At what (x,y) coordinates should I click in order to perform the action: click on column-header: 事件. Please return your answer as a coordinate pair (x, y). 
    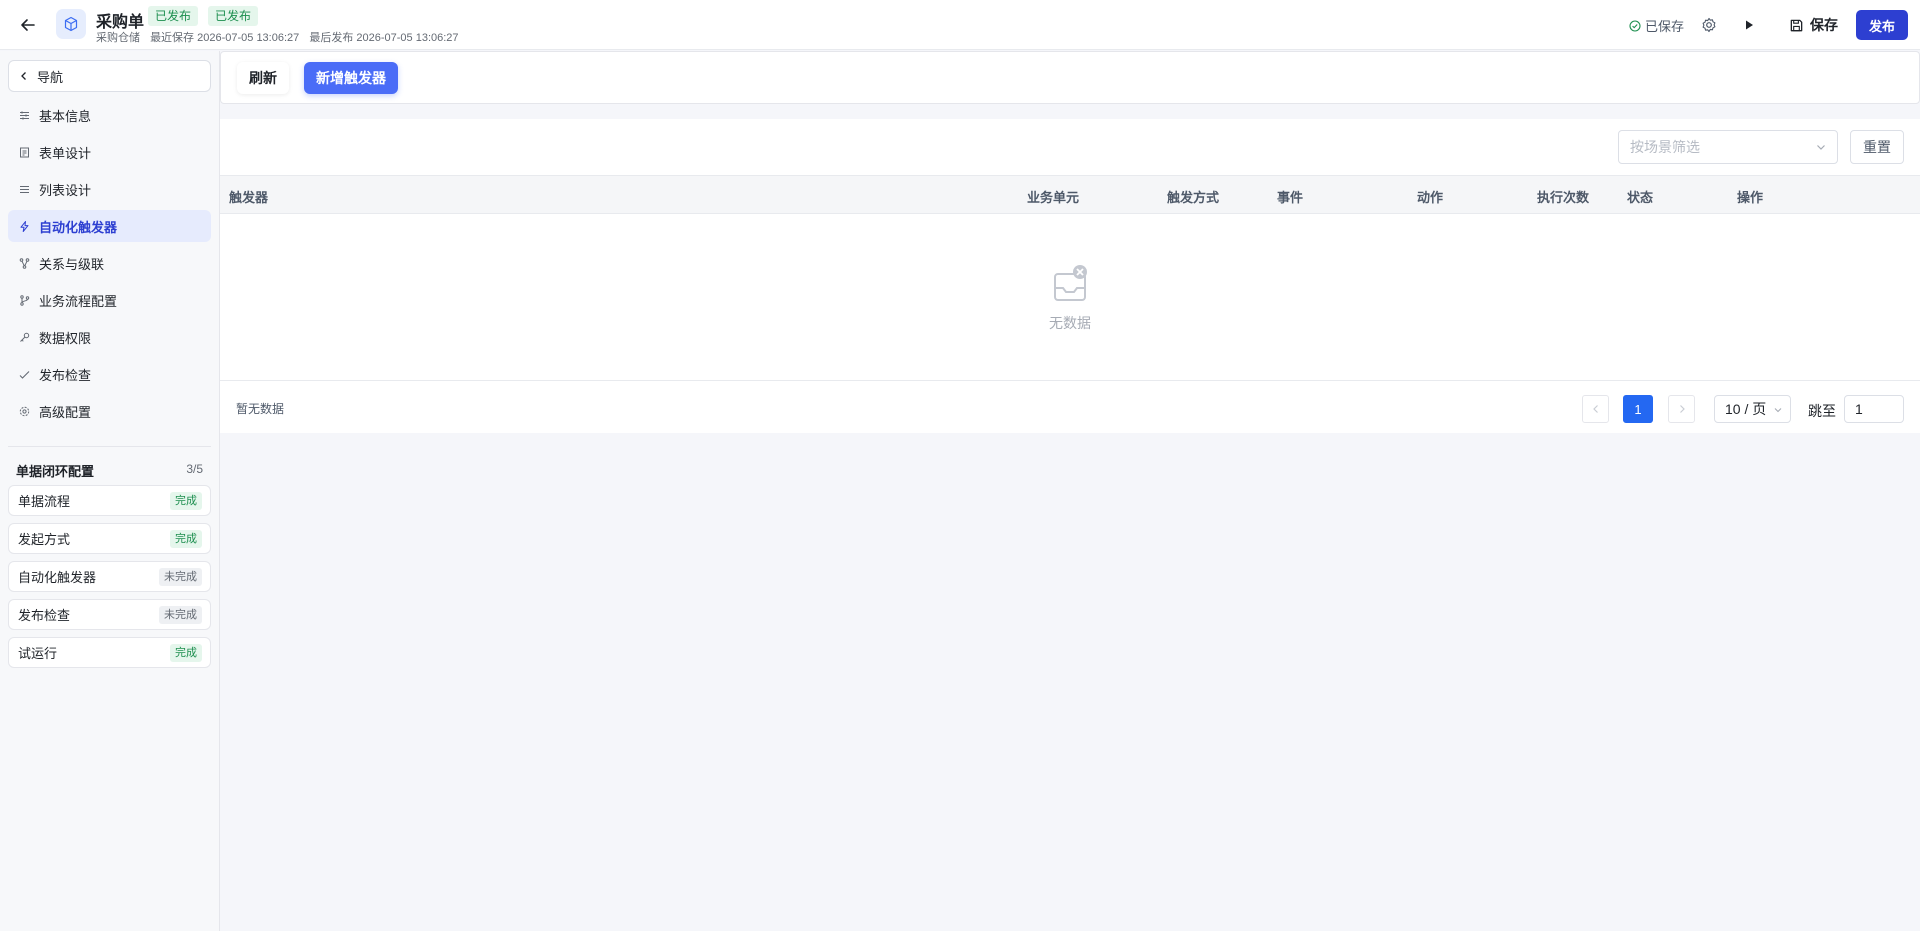
    Looking at the image, I should click on (1290, 196).